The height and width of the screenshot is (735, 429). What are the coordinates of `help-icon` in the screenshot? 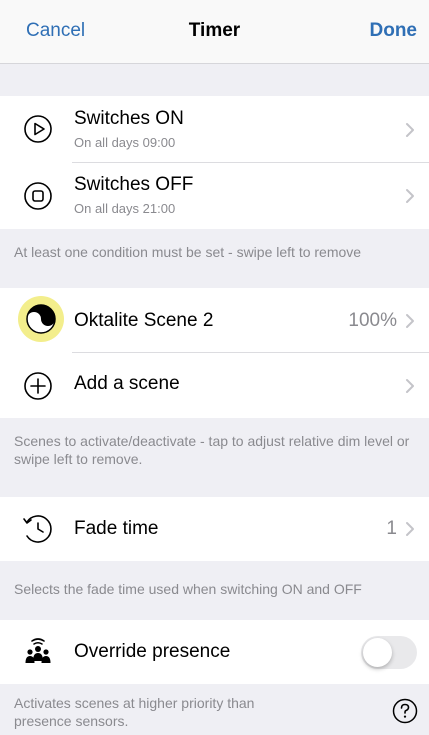 It's located at (405, 711).